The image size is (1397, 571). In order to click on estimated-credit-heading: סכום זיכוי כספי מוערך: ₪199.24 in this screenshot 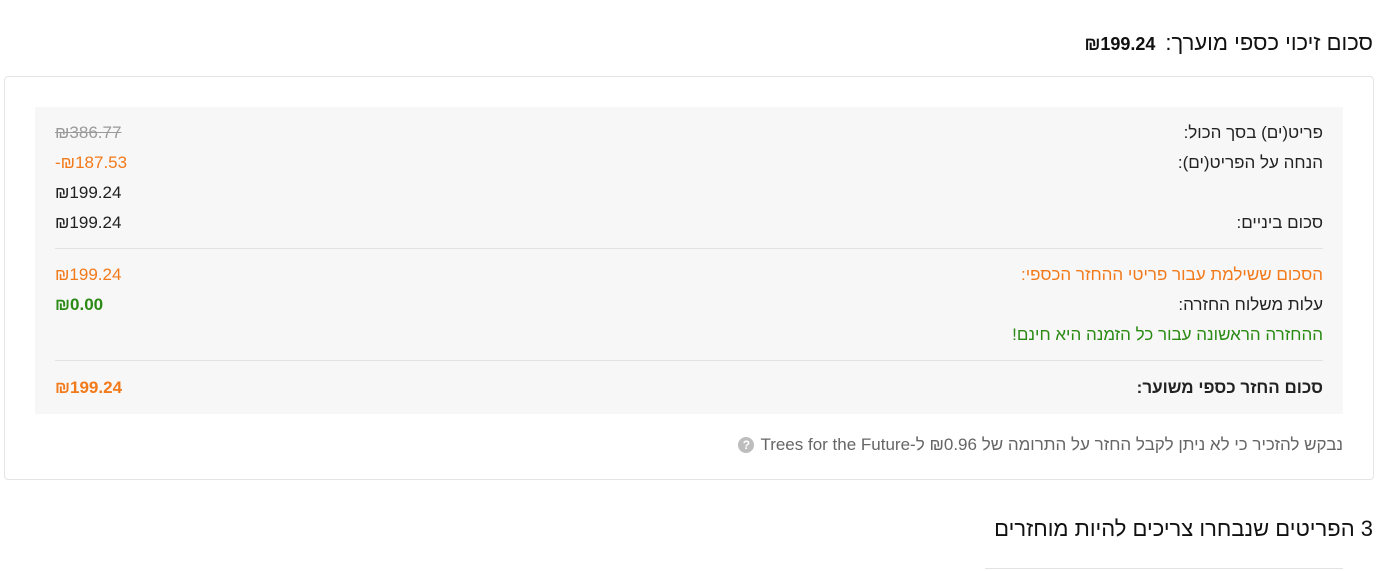, I will do `click(1228, 43)`.